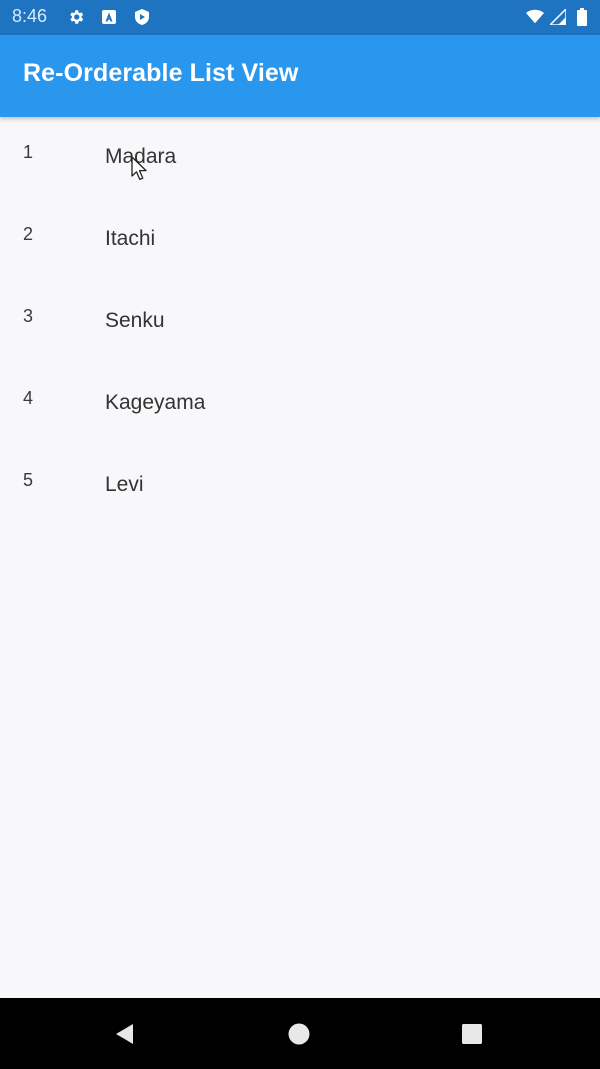 The width and height of the screenshot is (600, 1069). I want to click on wifi-icon, so click(535, 17).